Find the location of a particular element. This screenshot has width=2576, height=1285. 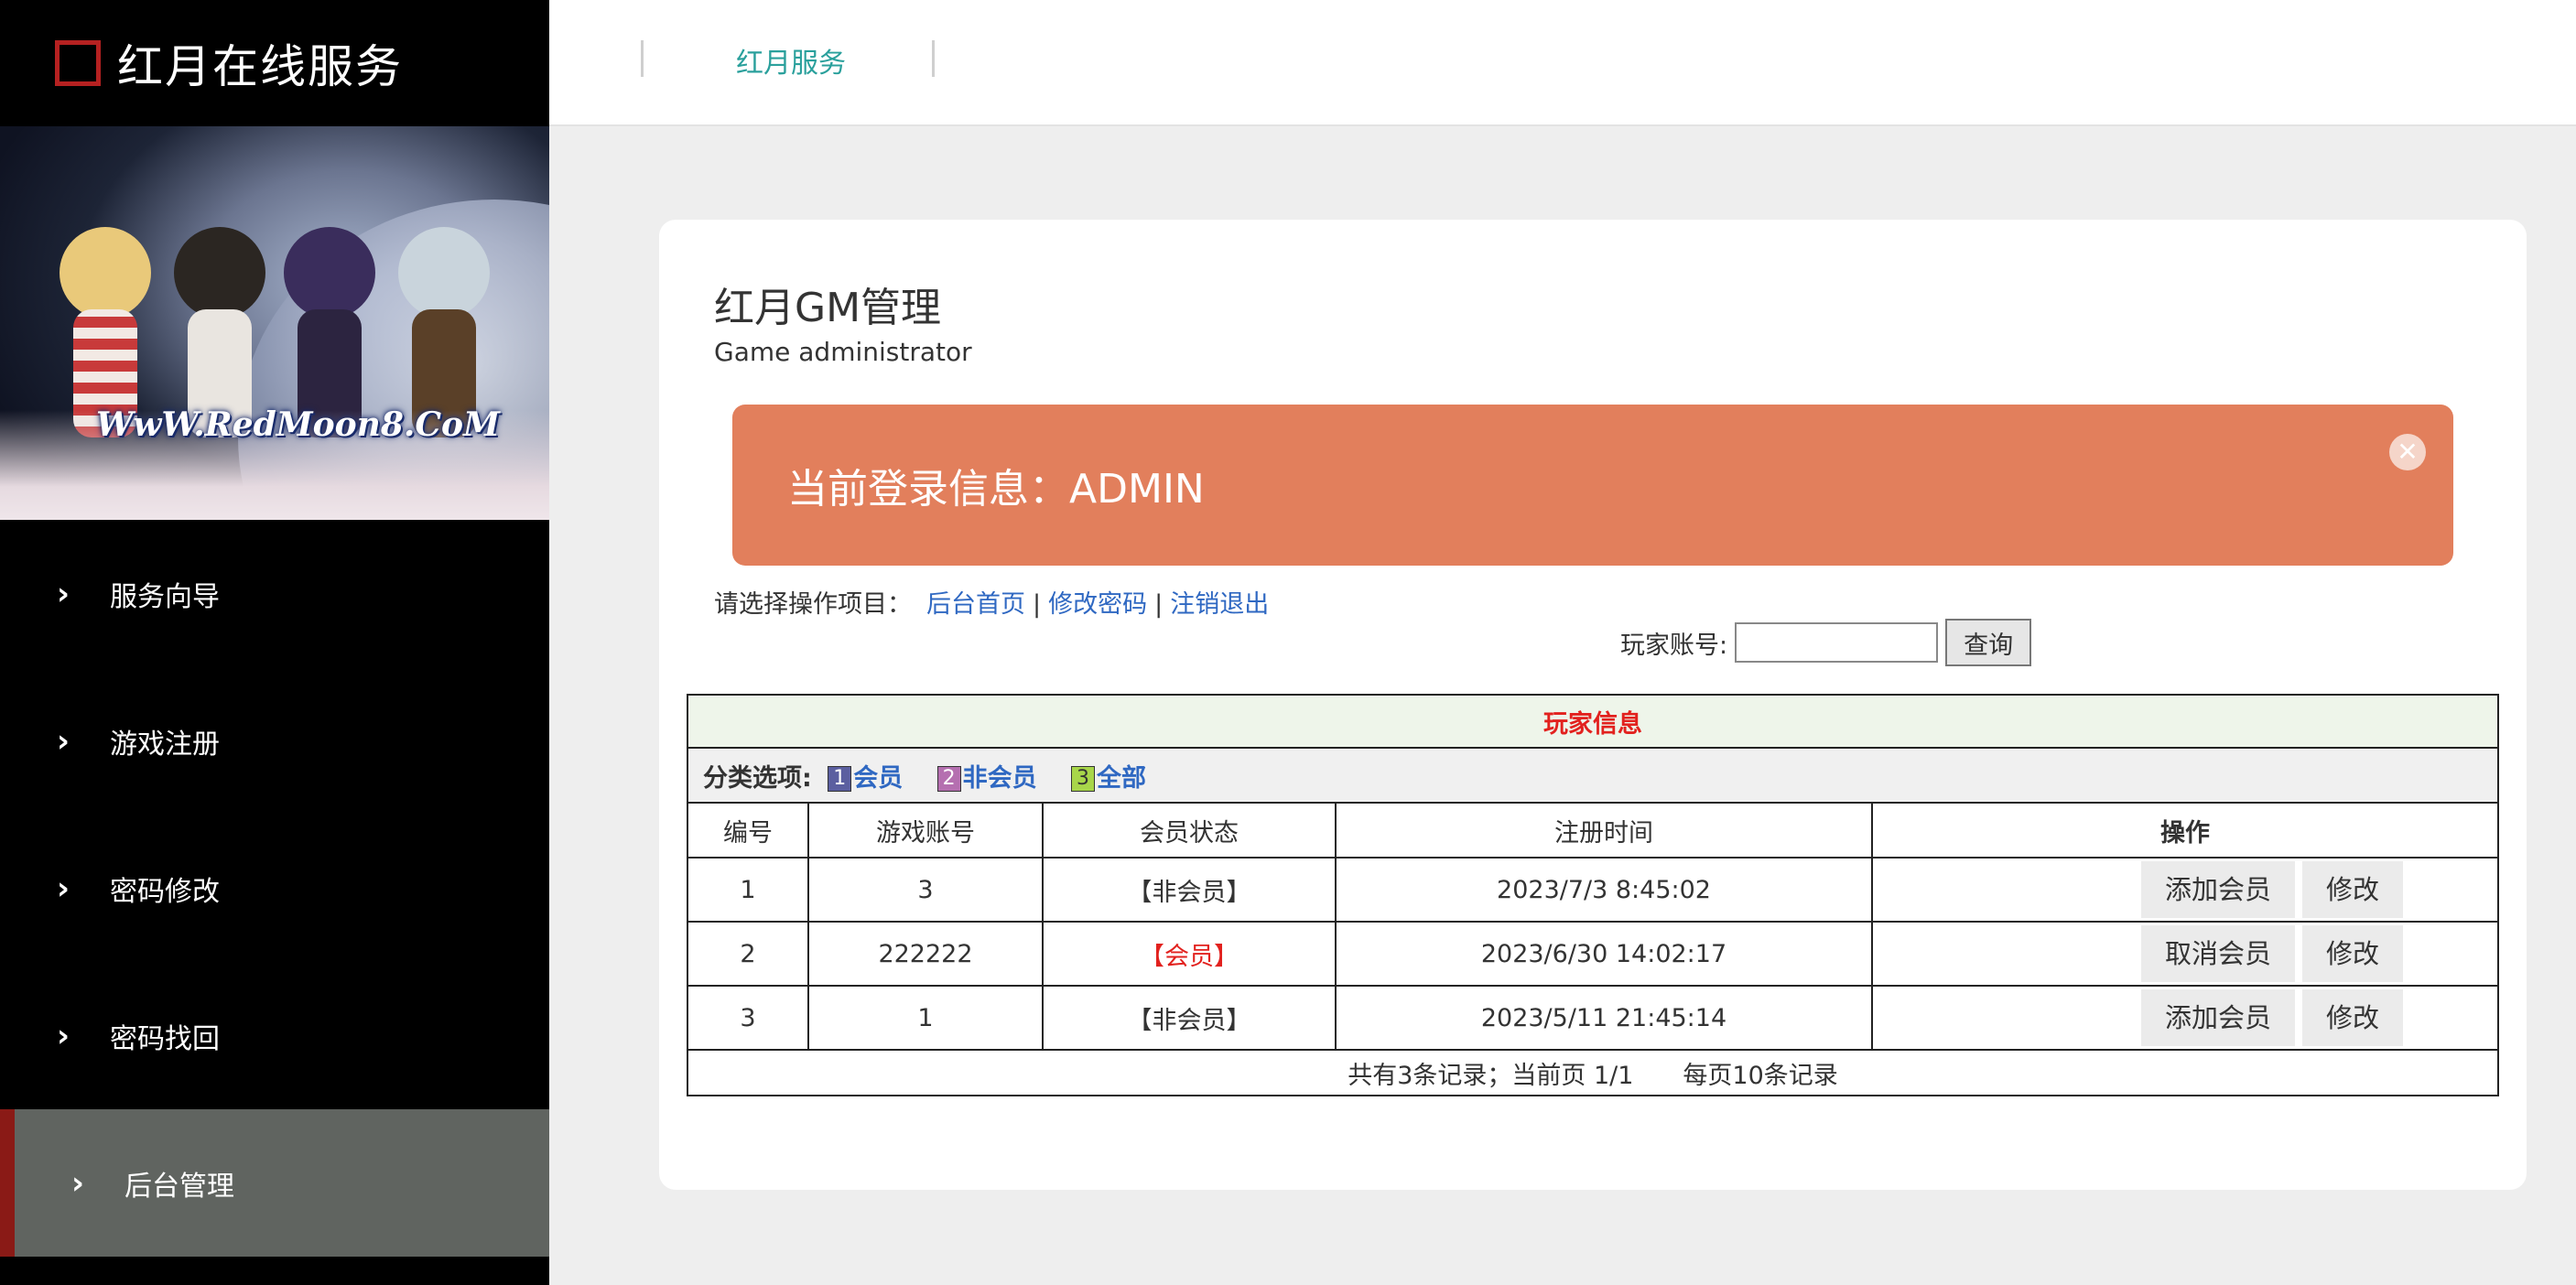

pagination-info: 共有3条记录；当前页 1/1 每页10条记录 is located at coordinates (1593, 1072).